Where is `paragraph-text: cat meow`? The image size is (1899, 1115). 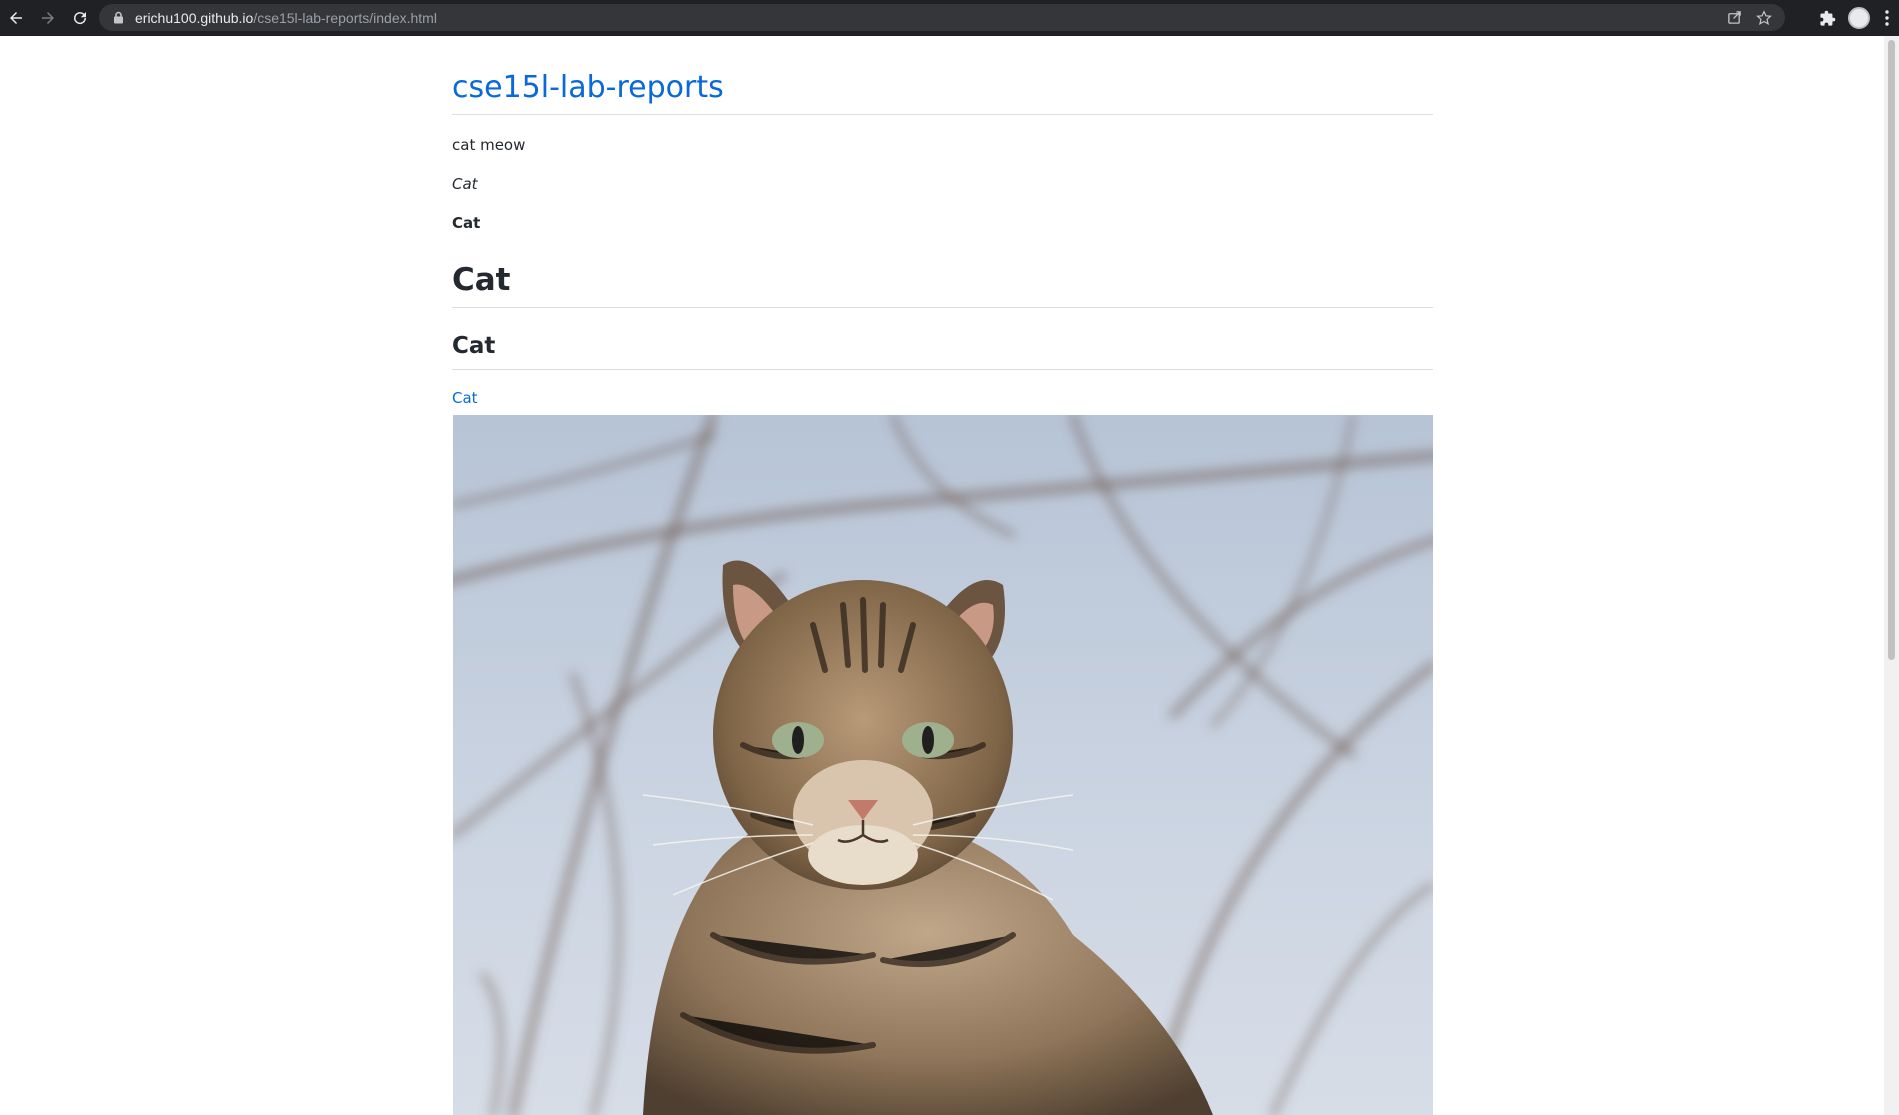 paragraph-text: cat meow is located at coordinates (489, 145).